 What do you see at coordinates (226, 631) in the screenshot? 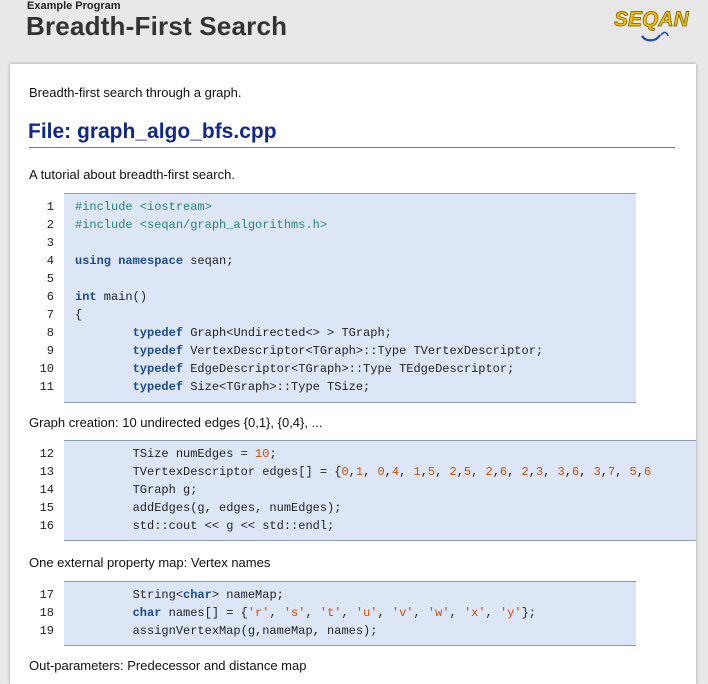
I see `code-line: assignVertexMap(g,nameMap, names);` at bounding box center [226, 631].